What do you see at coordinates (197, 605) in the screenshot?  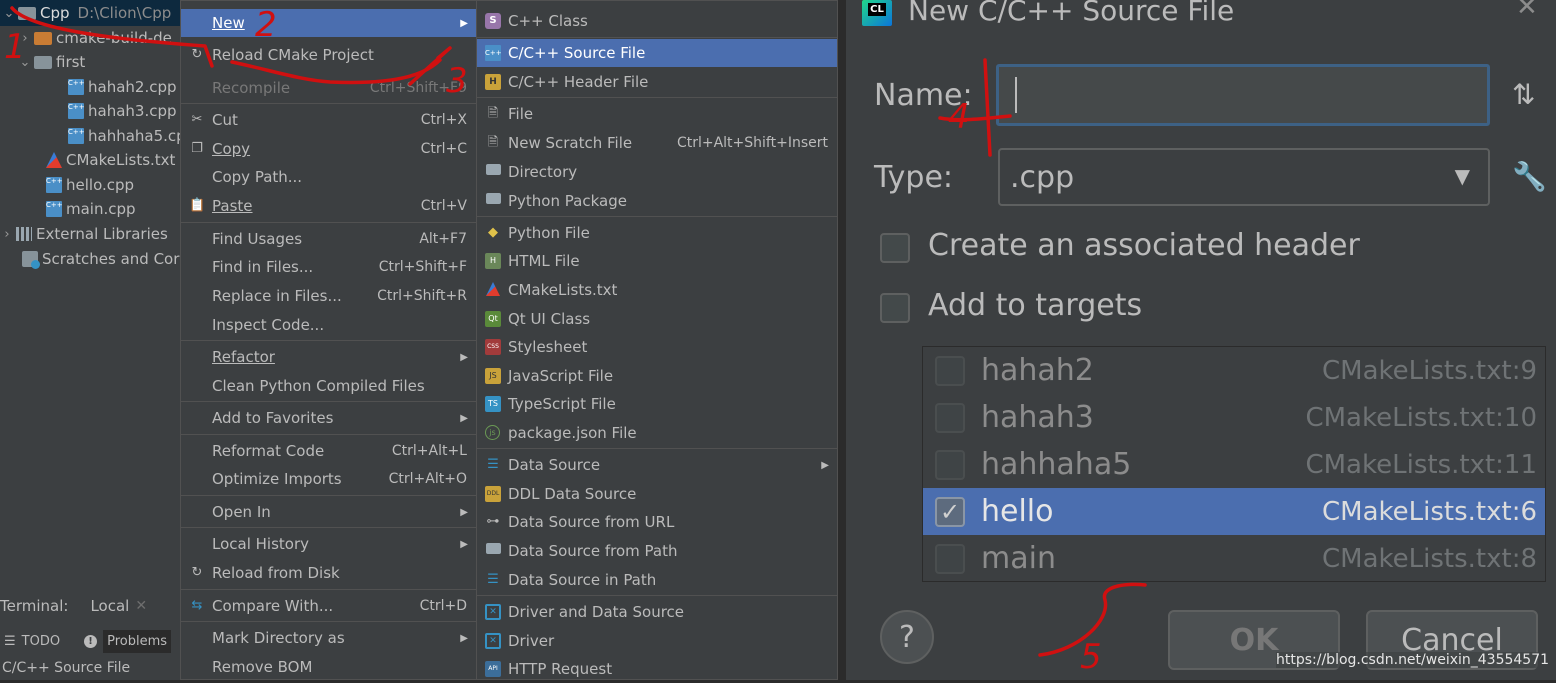 I see `compare-icon: ⇆` at bounding box center [197, 605].